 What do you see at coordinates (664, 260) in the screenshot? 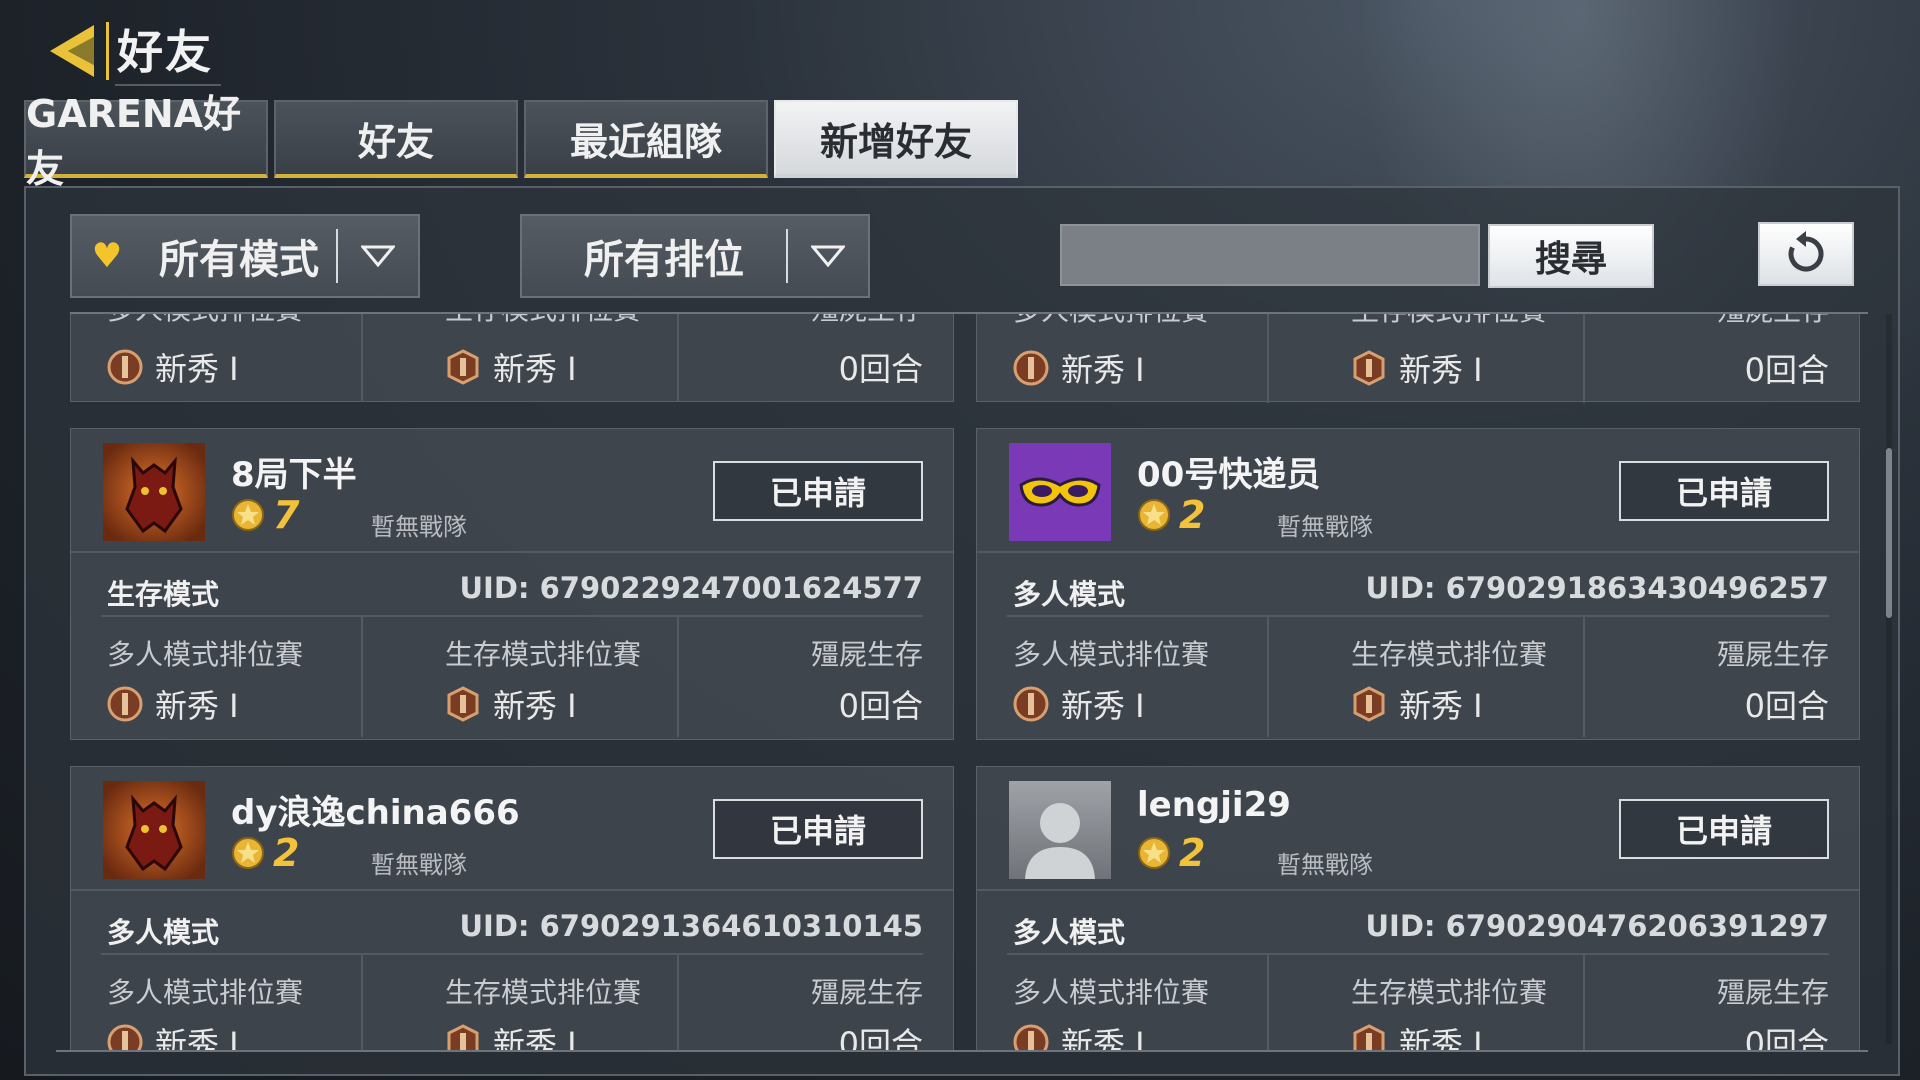
I see `rank-dropdown-label: 所有排位` at bounding box center [664, 260].